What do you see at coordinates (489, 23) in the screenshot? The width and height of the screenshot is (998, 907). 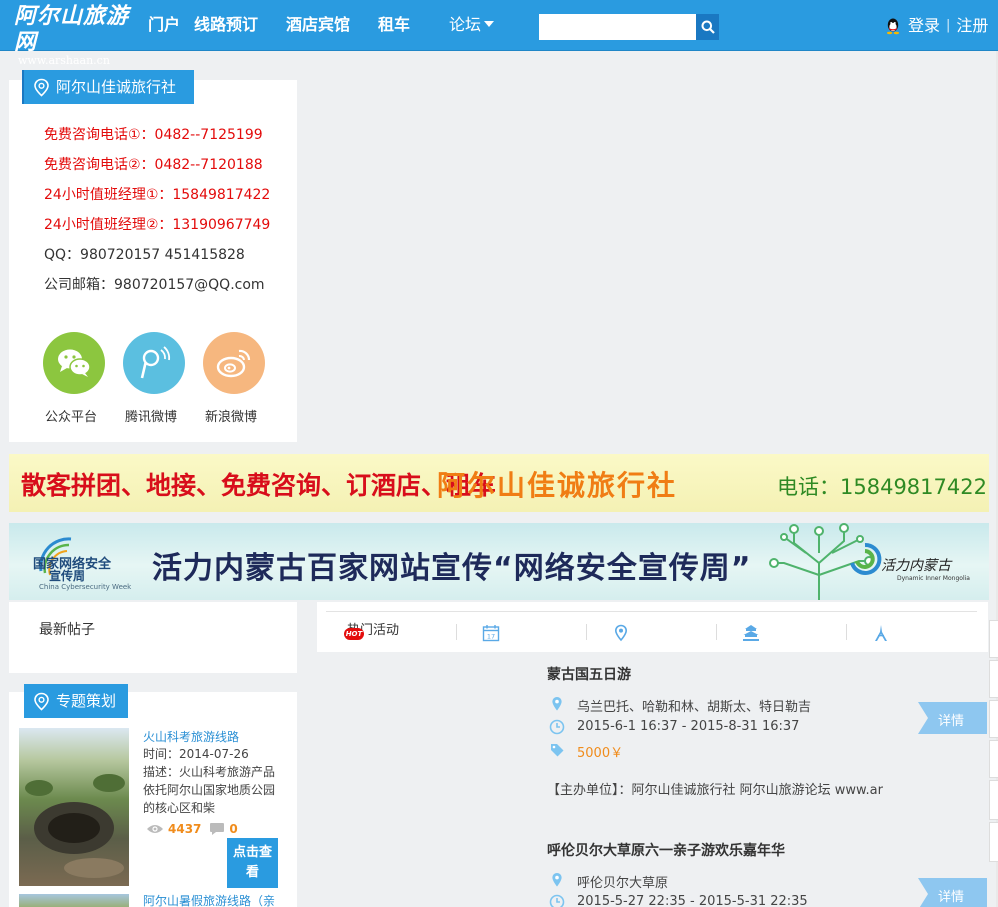 I see `chevron-down-icon` at bounding box center [489, 23].